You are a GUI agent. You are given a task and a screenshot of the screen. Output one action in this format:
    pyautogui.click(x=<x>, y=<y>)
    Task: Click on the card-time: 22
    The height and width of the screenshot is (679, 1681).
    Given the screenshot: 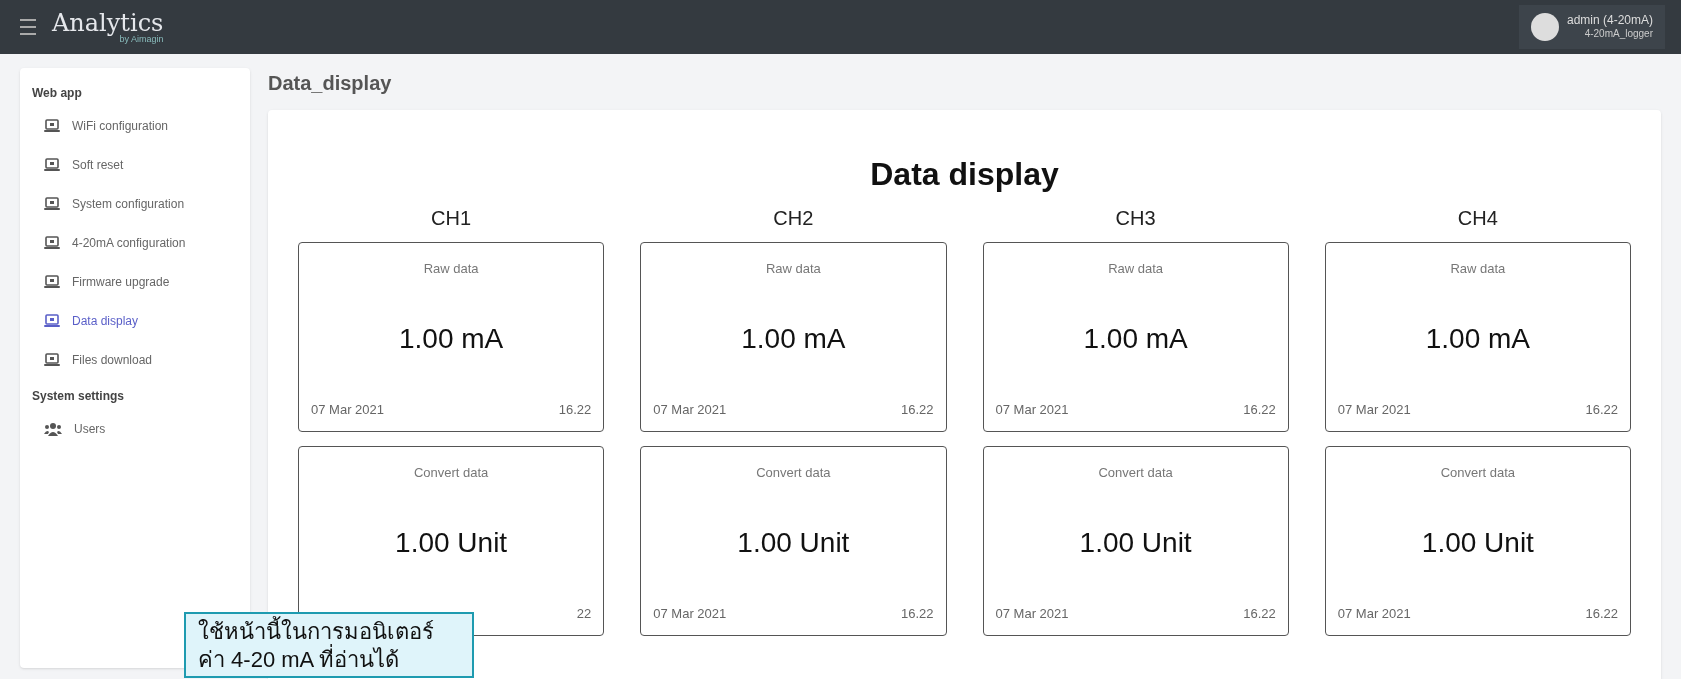 What is the action you would take?
    pyautogui.click(x=584, y=613)
    